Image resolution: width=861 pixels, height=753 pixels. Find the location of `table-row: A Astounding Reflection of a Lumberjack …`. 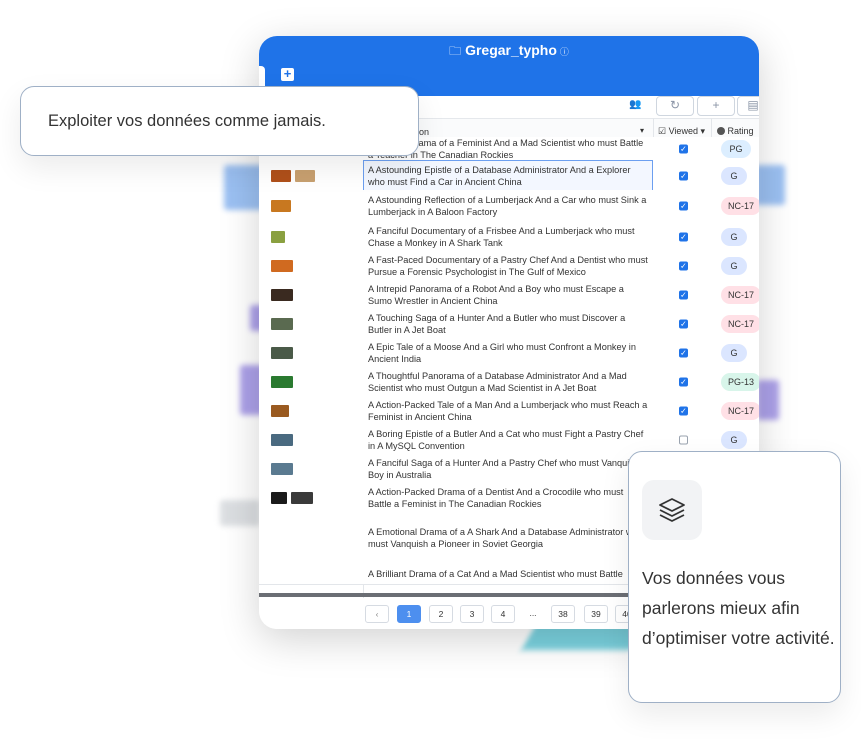

table-row: A Astounding Reflection of a Lumberjack … is located at coordinates (509, 206).